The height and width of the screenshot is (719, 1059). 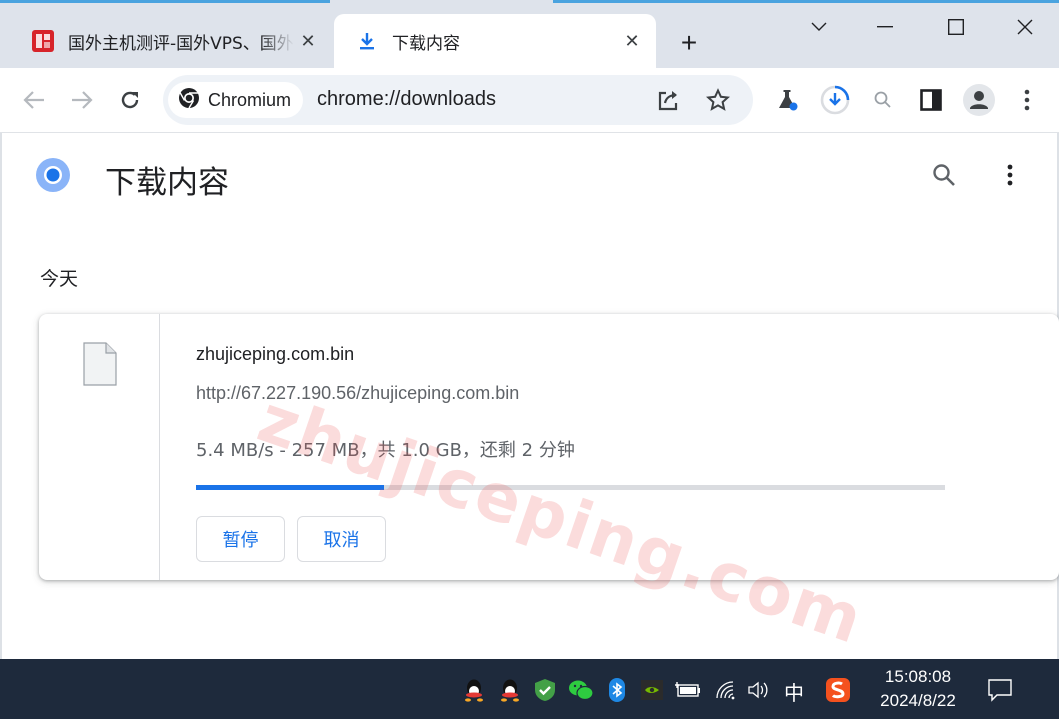 What do you see at coordinates (918, 700) in the screenshot?
I see `clock-date: 2024/8/22` at bounding box center [918, 700].